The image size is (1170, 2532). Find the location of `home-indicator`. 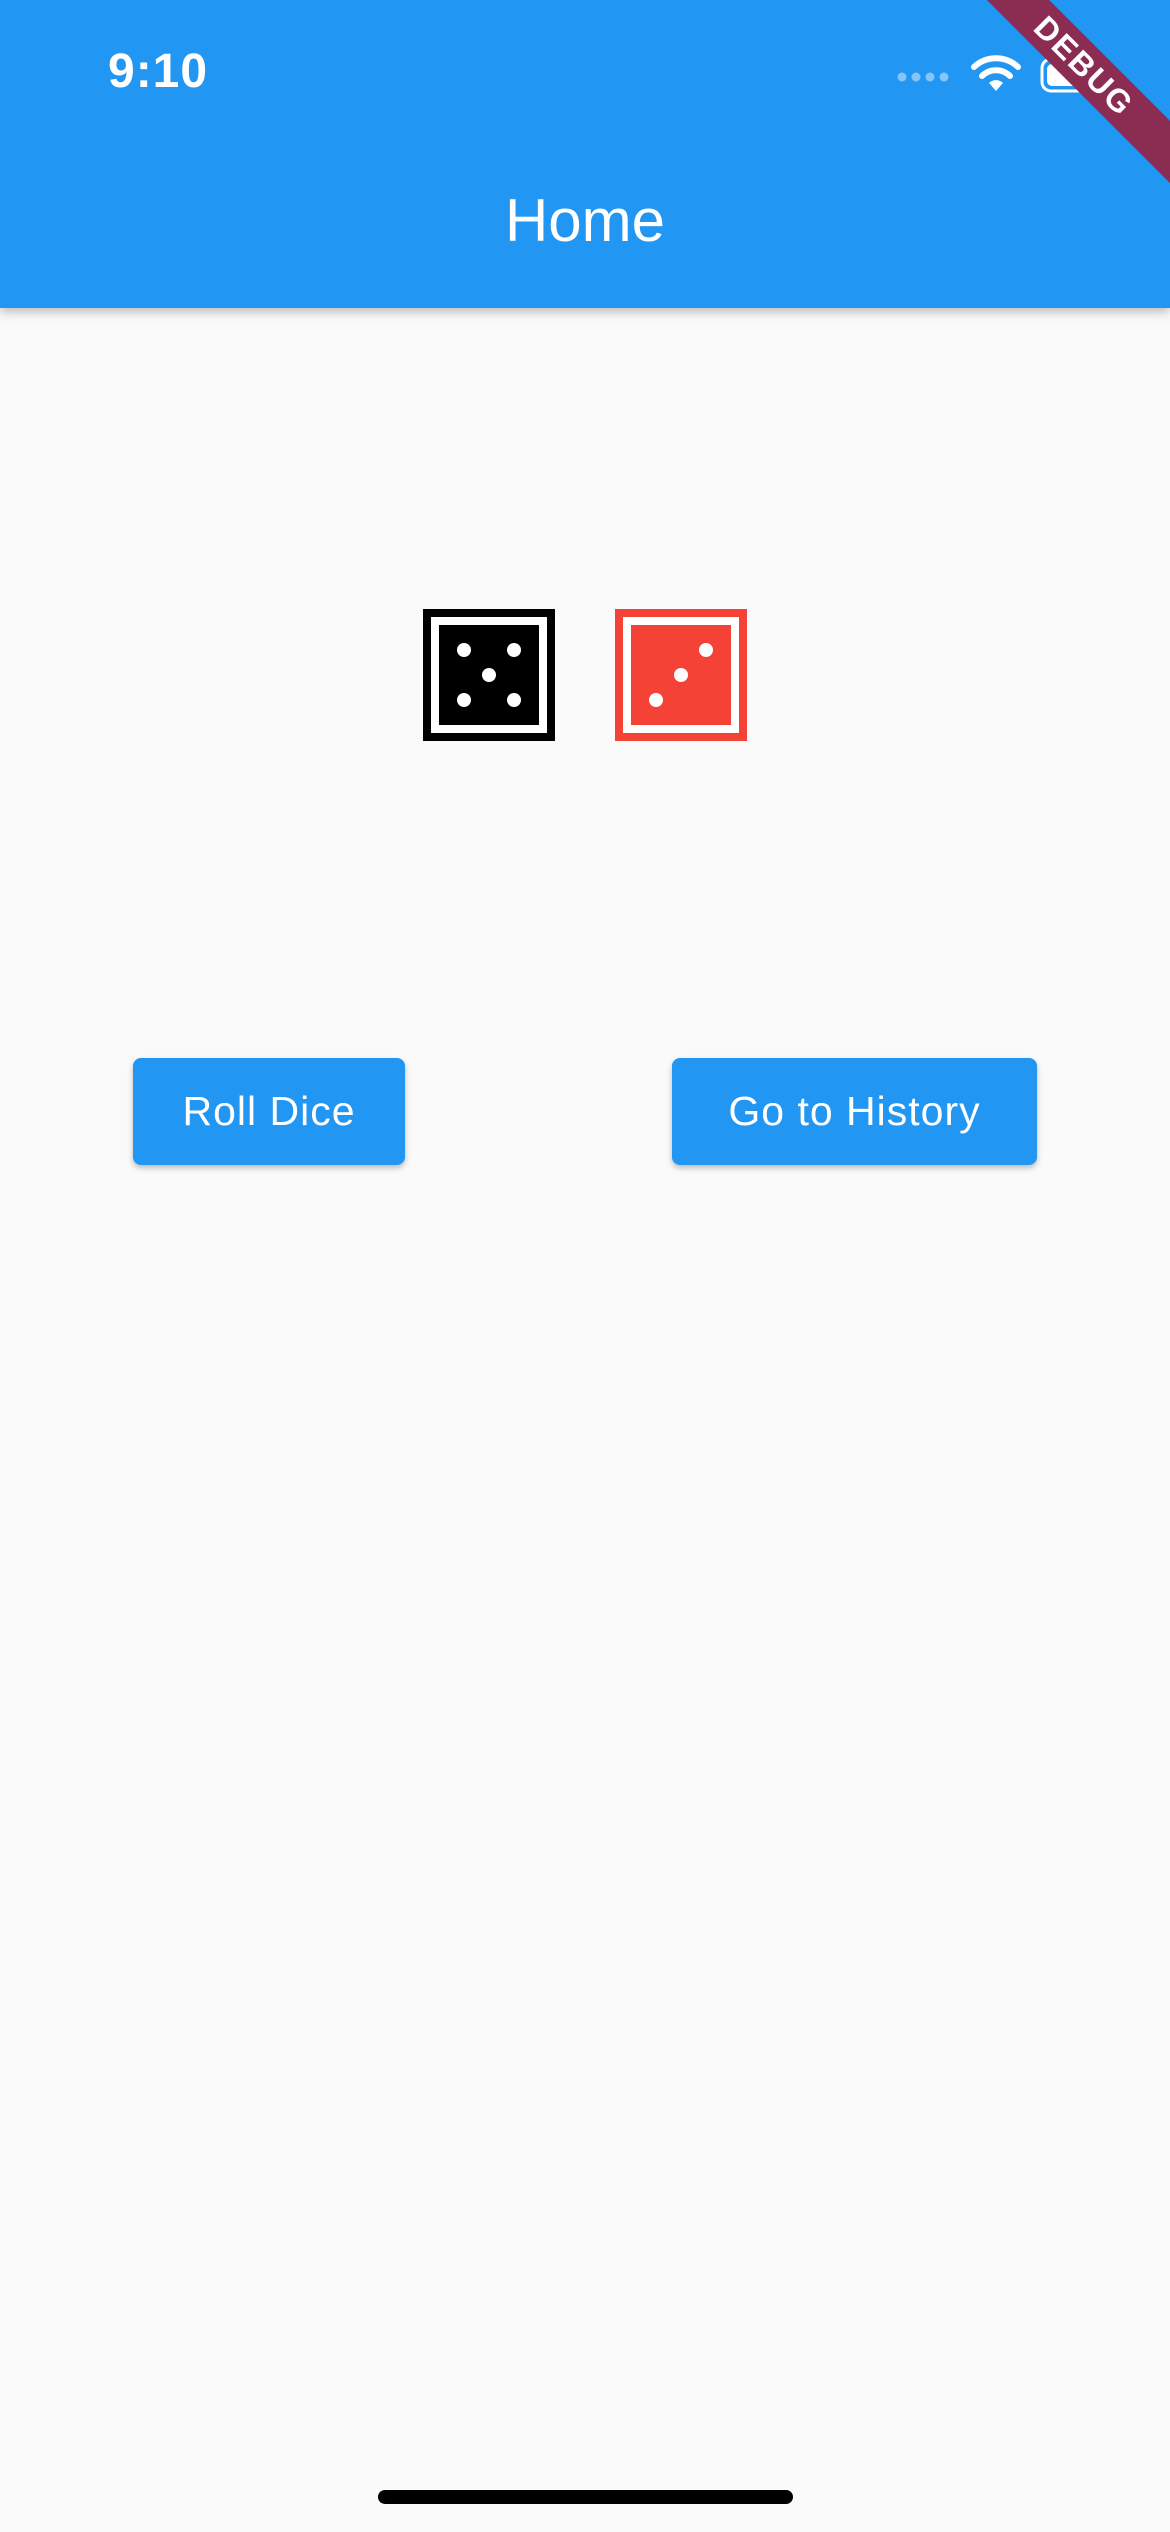

home-indicator is located at coordinates (585, 2497).